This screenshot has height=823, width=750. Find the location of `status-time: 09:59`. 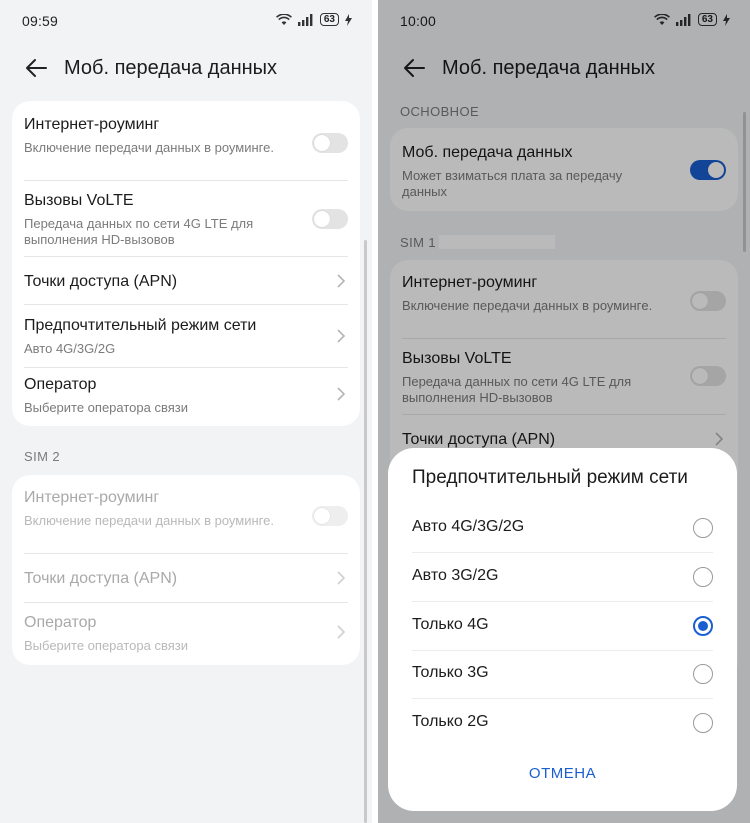

status-time: 09:59 is located at coordinates (40, 21).